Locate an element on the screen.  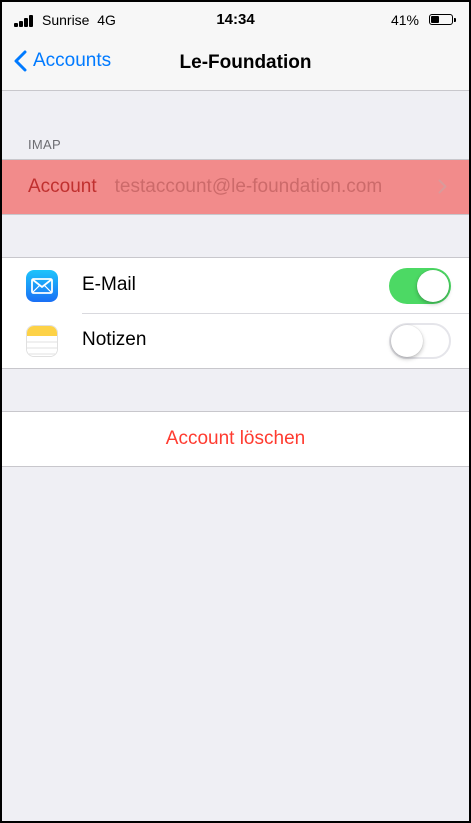
notes-icon is located at coordinates (42, 341).